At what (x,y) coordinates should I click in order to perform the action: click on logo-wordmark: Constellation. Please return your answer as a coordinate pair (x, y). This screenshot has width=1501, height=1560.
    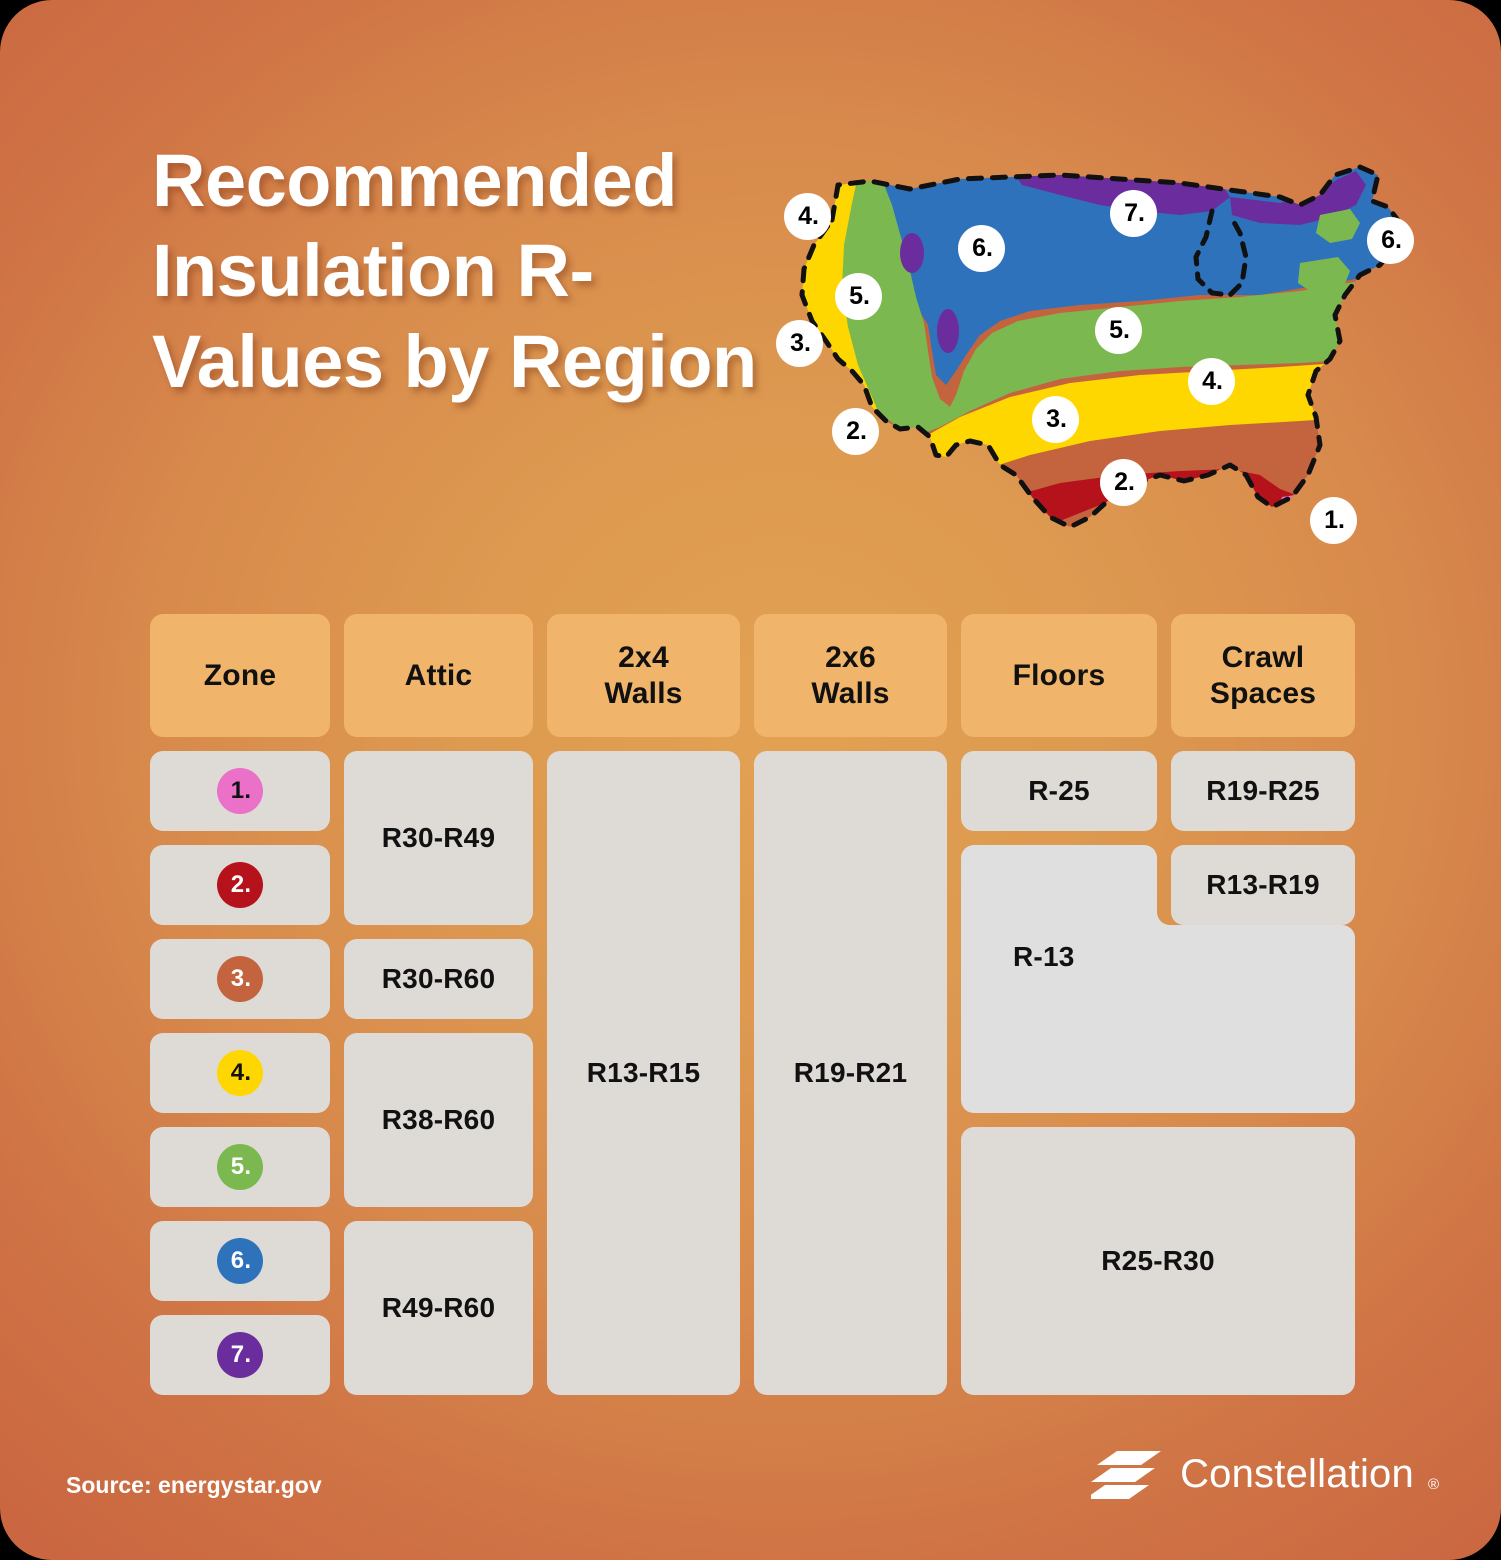
    Looking at the image, I should click on (1297, 1473).